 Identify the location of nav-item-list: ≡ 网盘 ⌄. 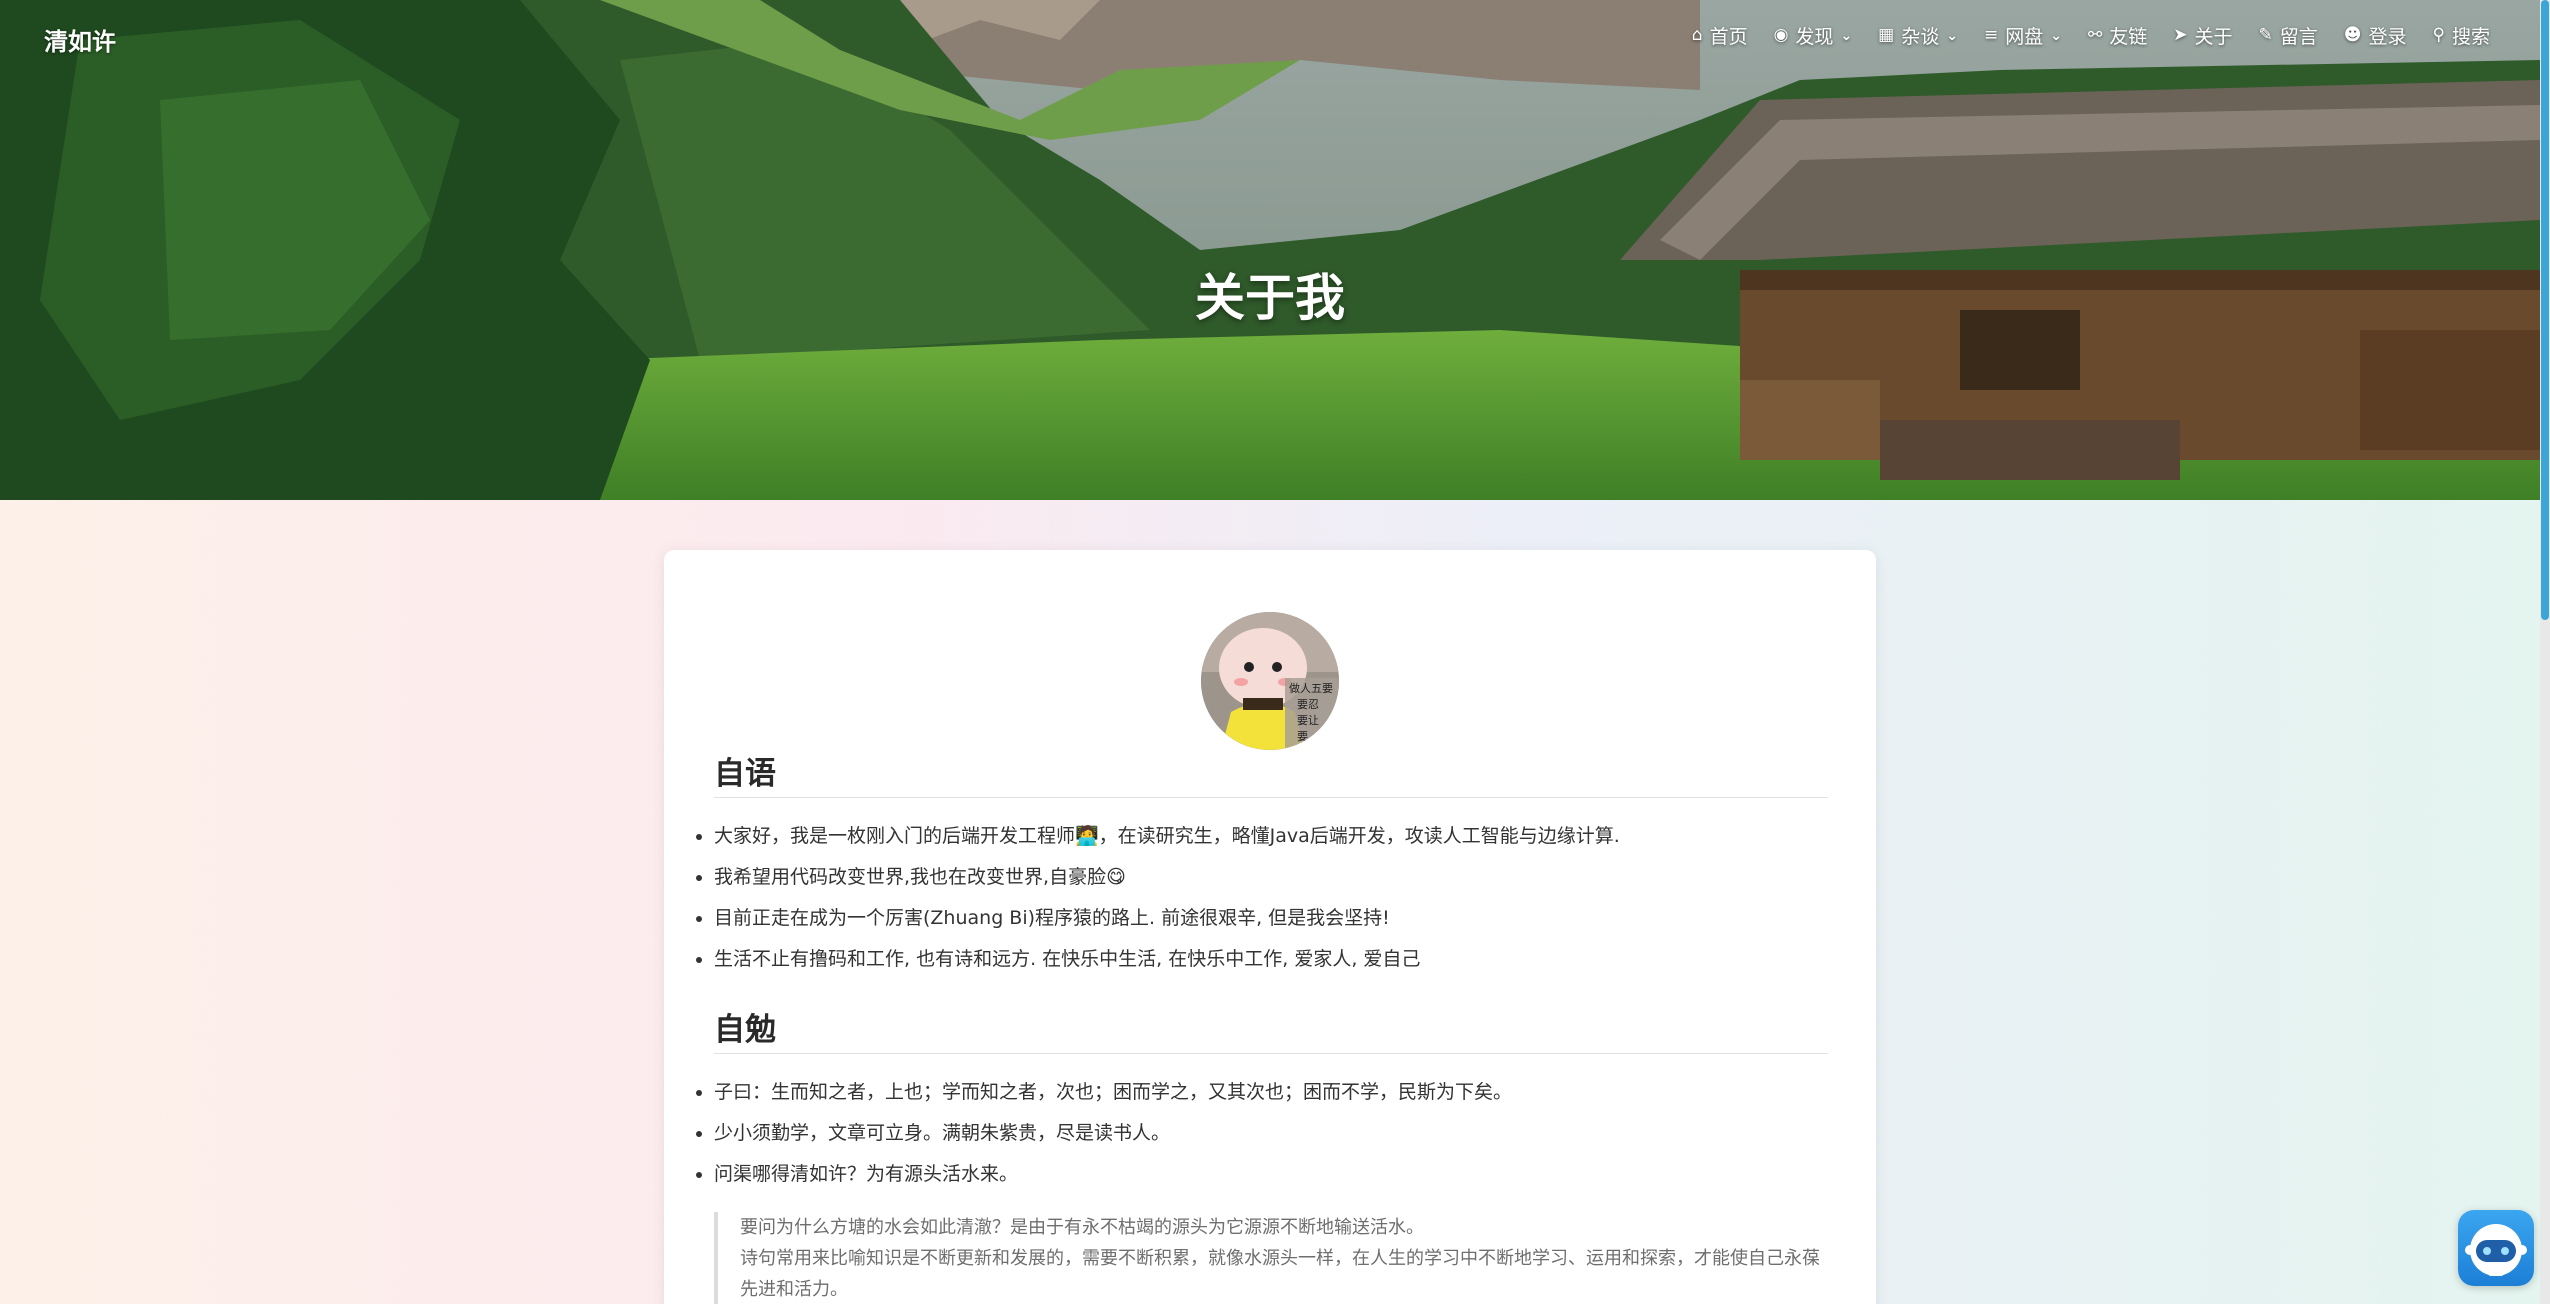
(2023, 35).